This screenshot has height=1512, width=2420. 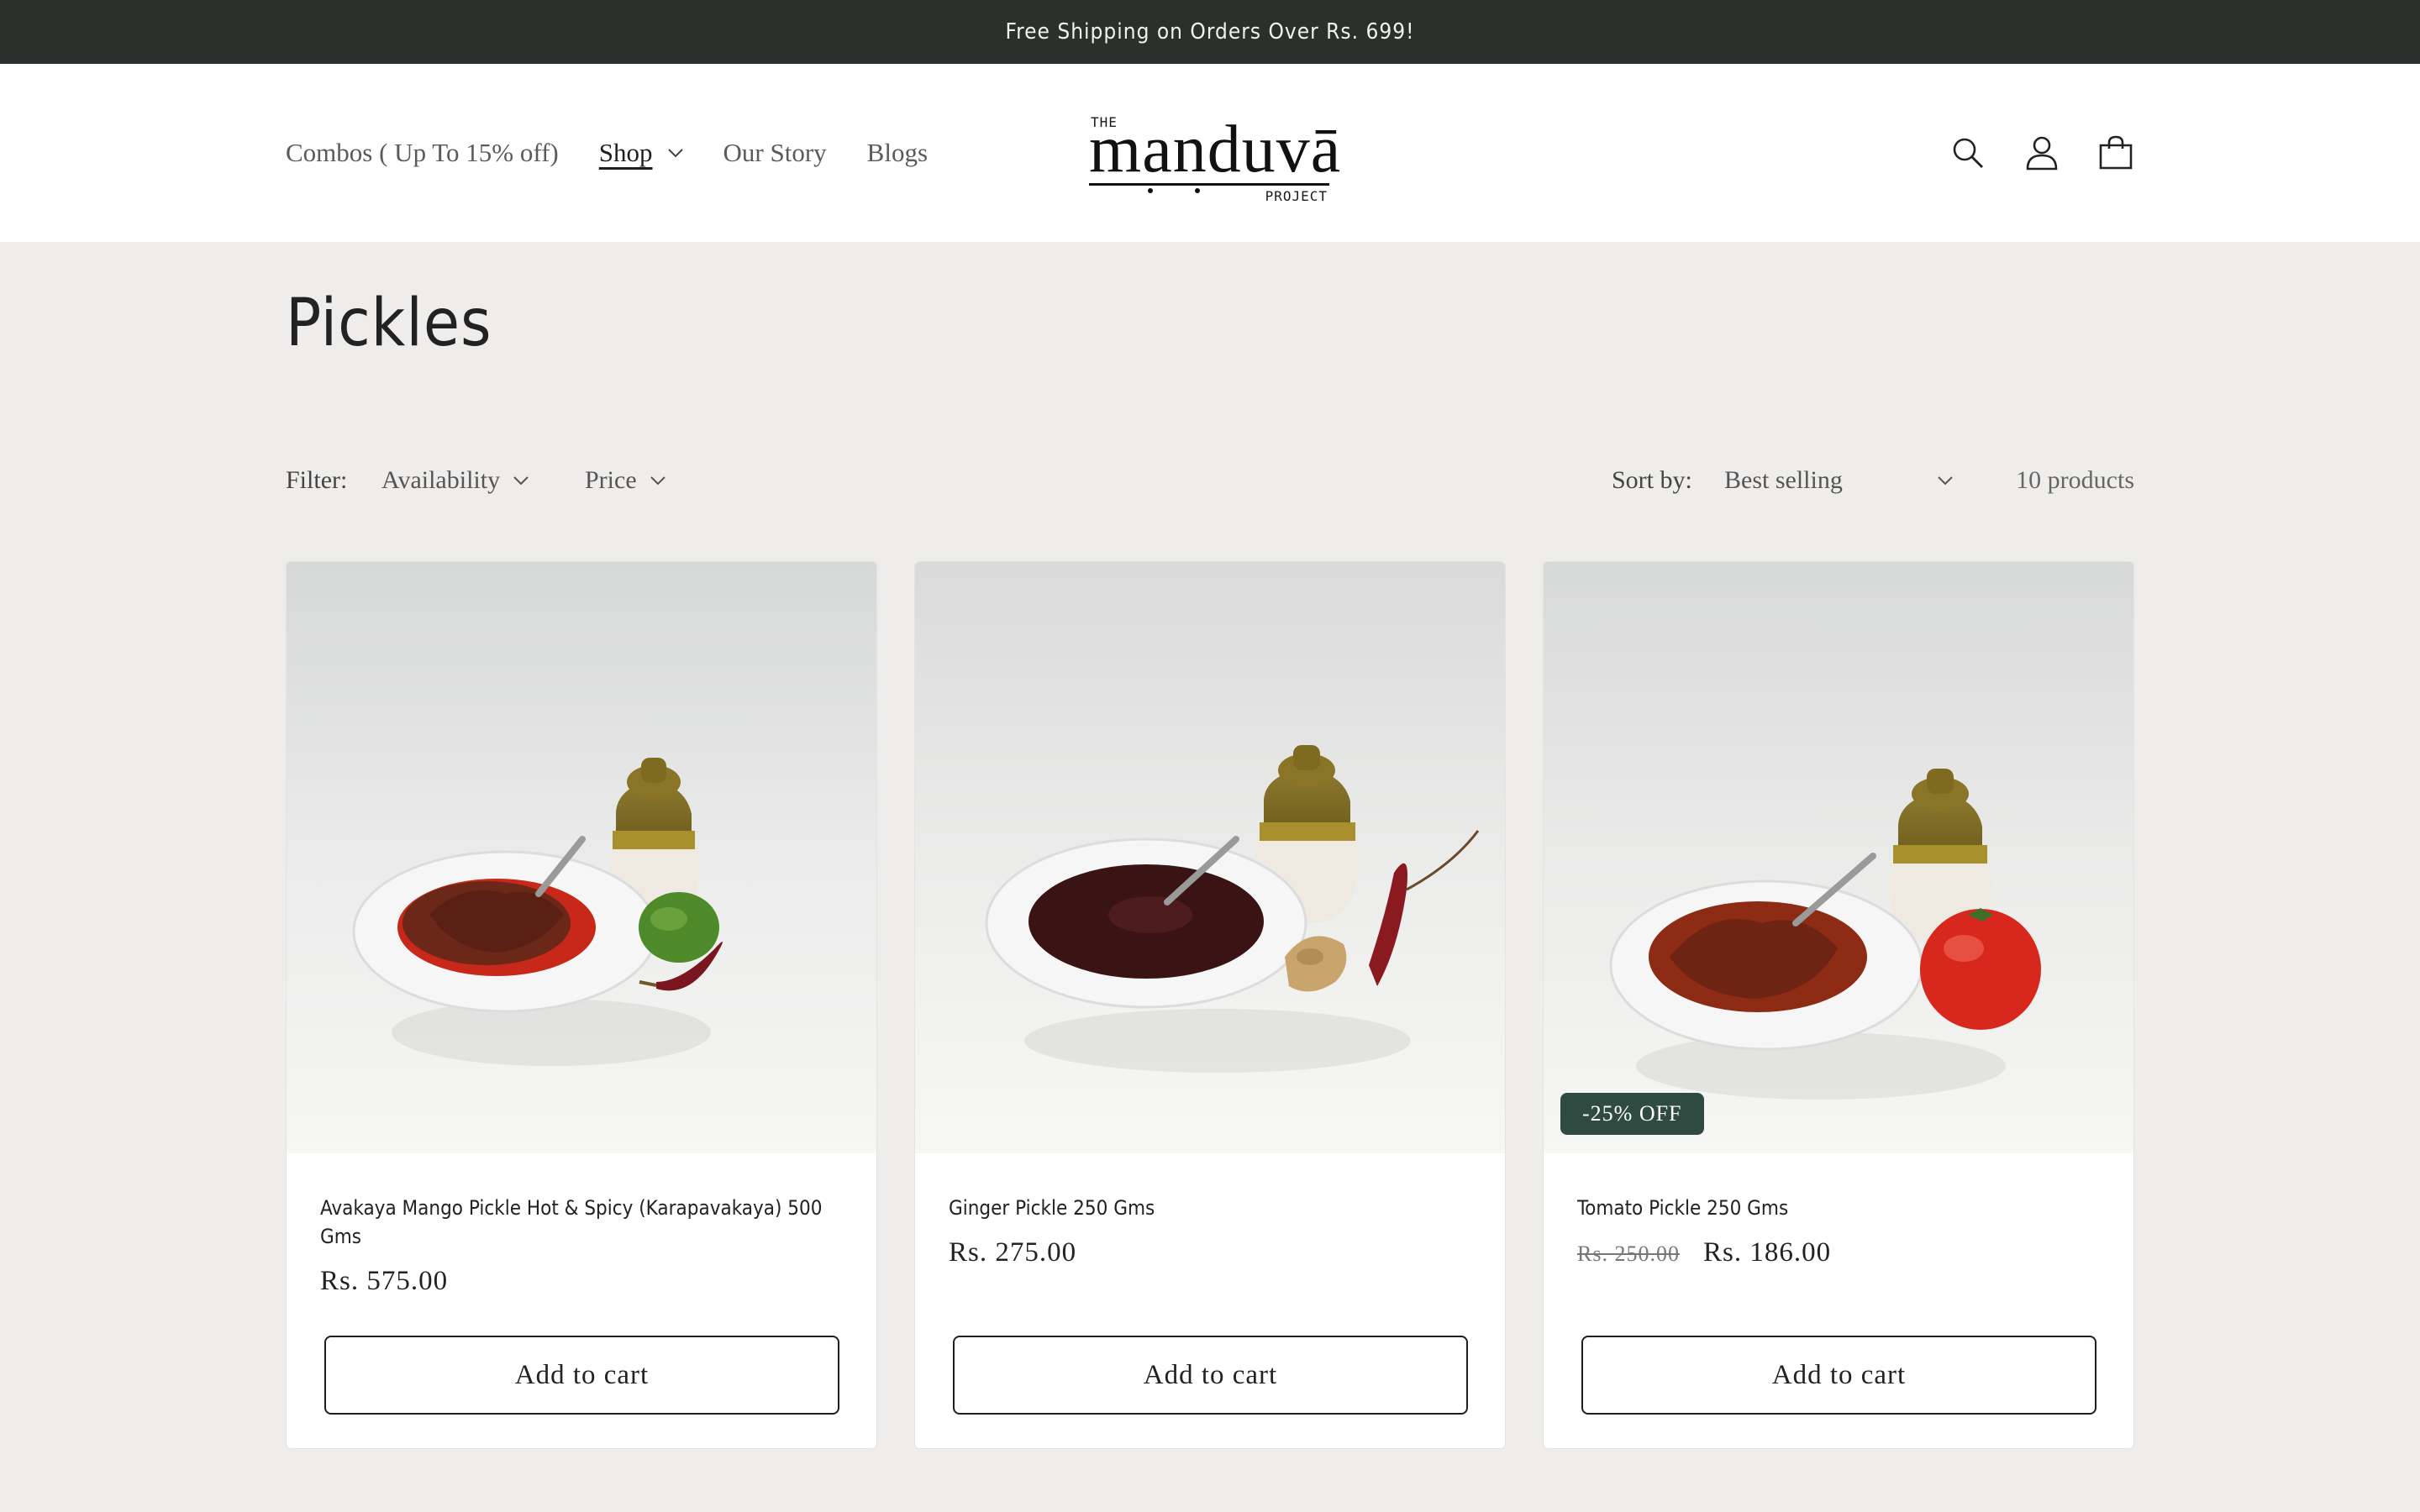 I want to click on brand-logo: THE manduvā PROJECT, so click(x=1214, y=156).